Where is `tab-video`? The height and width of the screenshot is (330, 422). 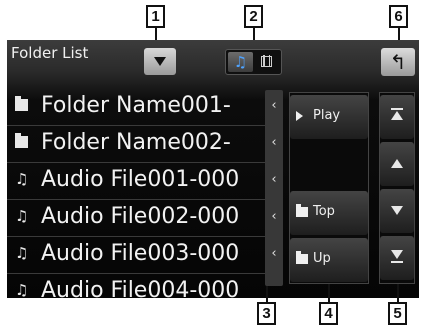
tab-video is located at coordinates (267, 62).